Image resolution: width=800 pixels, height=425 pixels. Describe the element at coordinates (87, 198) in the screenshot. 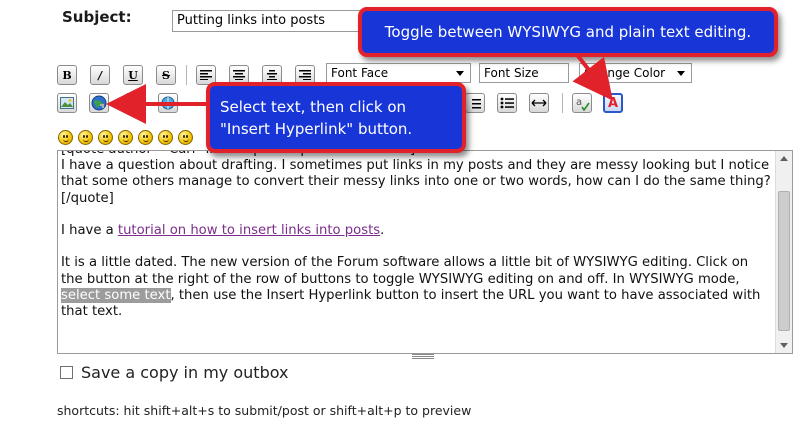

I see `editor-quote-close: [/quote]` at that location.